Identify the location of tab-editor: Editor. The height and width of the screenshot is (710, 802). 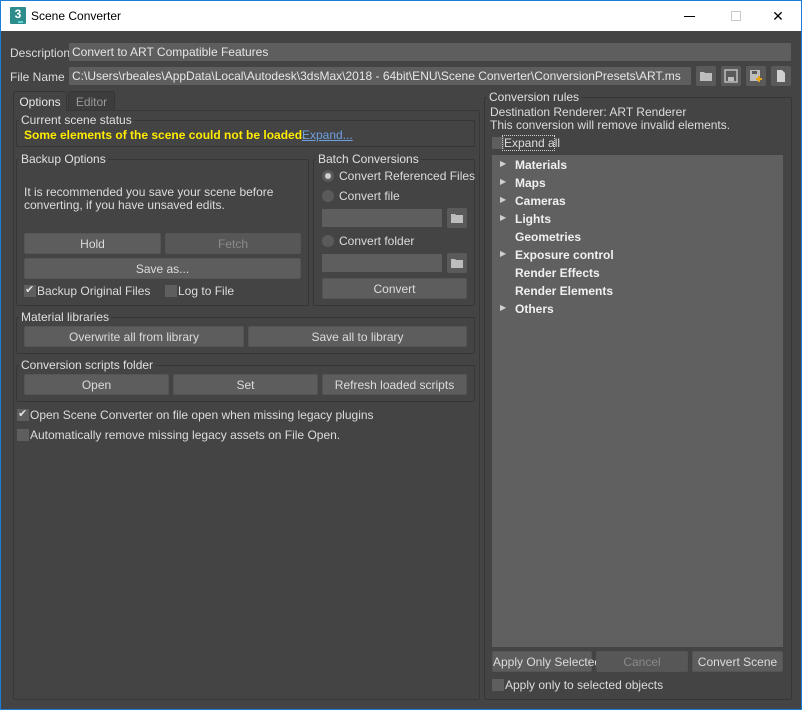
(91, 101).